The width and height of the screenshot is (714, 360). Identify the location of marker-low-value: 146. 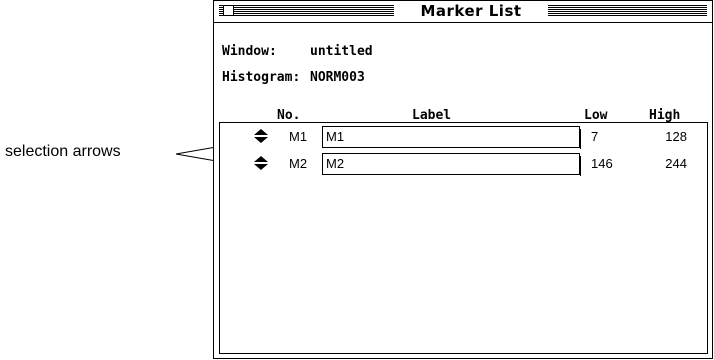
(602, 163).